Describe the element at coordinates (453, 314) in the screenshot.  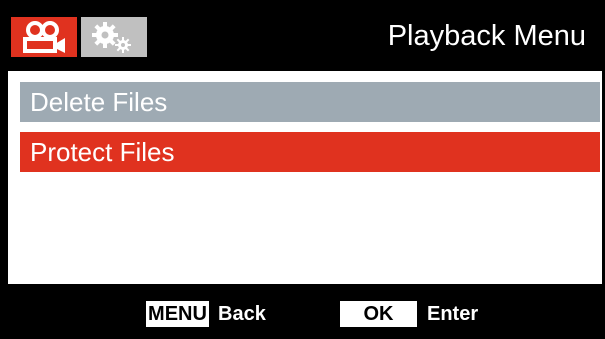
I see `enter-action-label: Enter` at that location.